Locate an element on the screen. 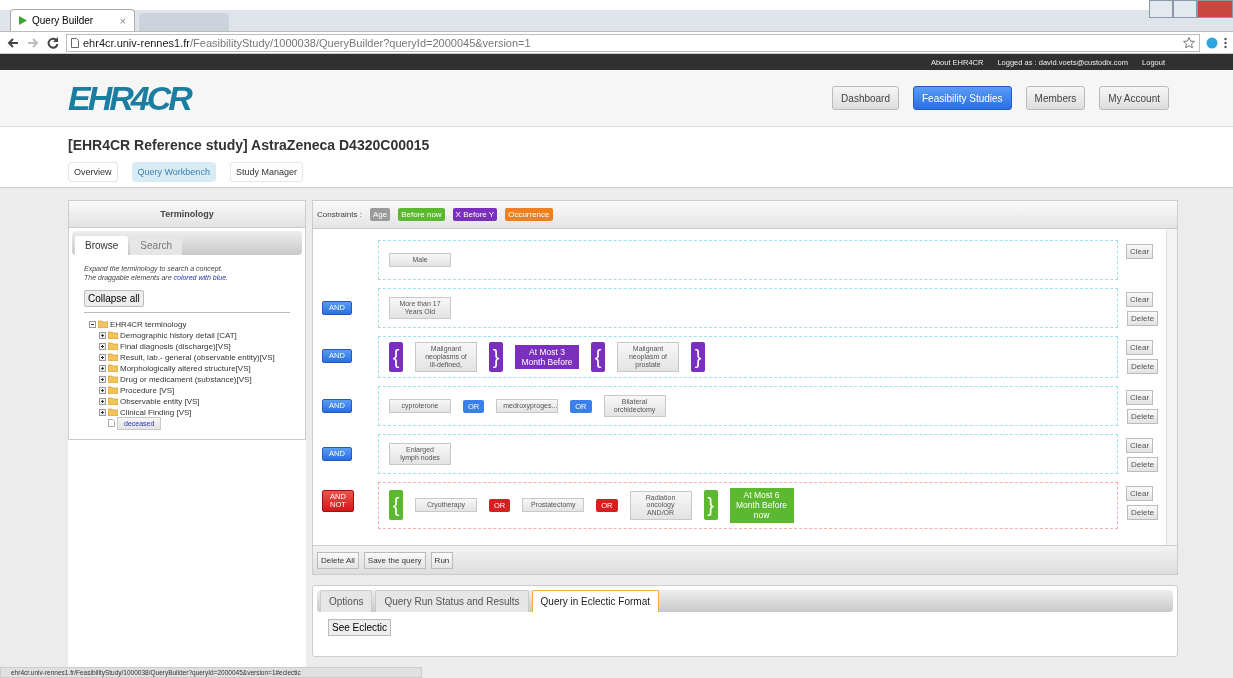 The image size is (1233, 678). tree-folder: Final diagnosis (discharge)[VS] is located at coordinates (175, 346).